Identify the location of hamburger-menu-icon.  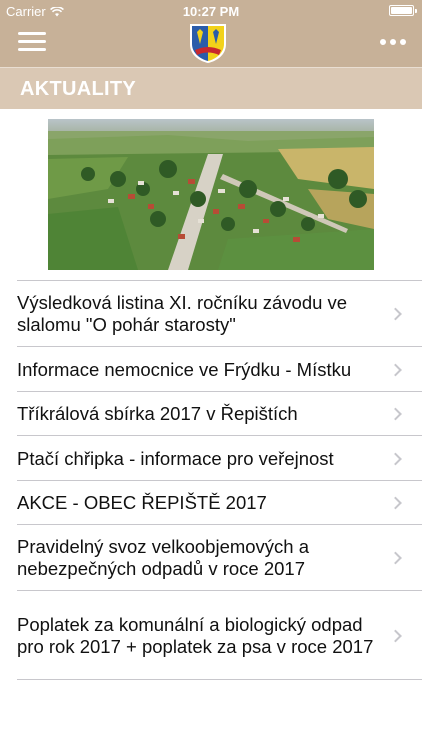
(32, 44).